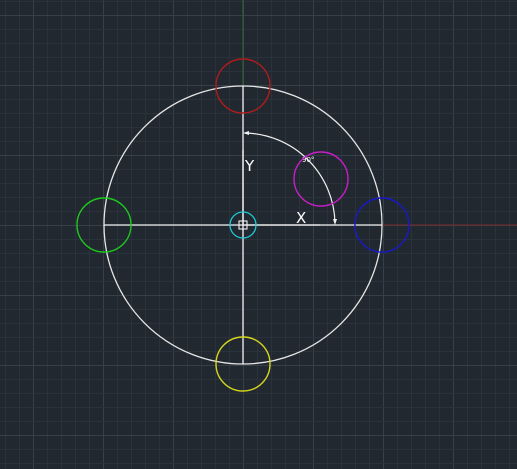 The width and height of the screenshot is (517, 469). What do you see at coordinates (290, 178) in the screenshot?
I see `angle-arc` at bounding box center [290, 178].